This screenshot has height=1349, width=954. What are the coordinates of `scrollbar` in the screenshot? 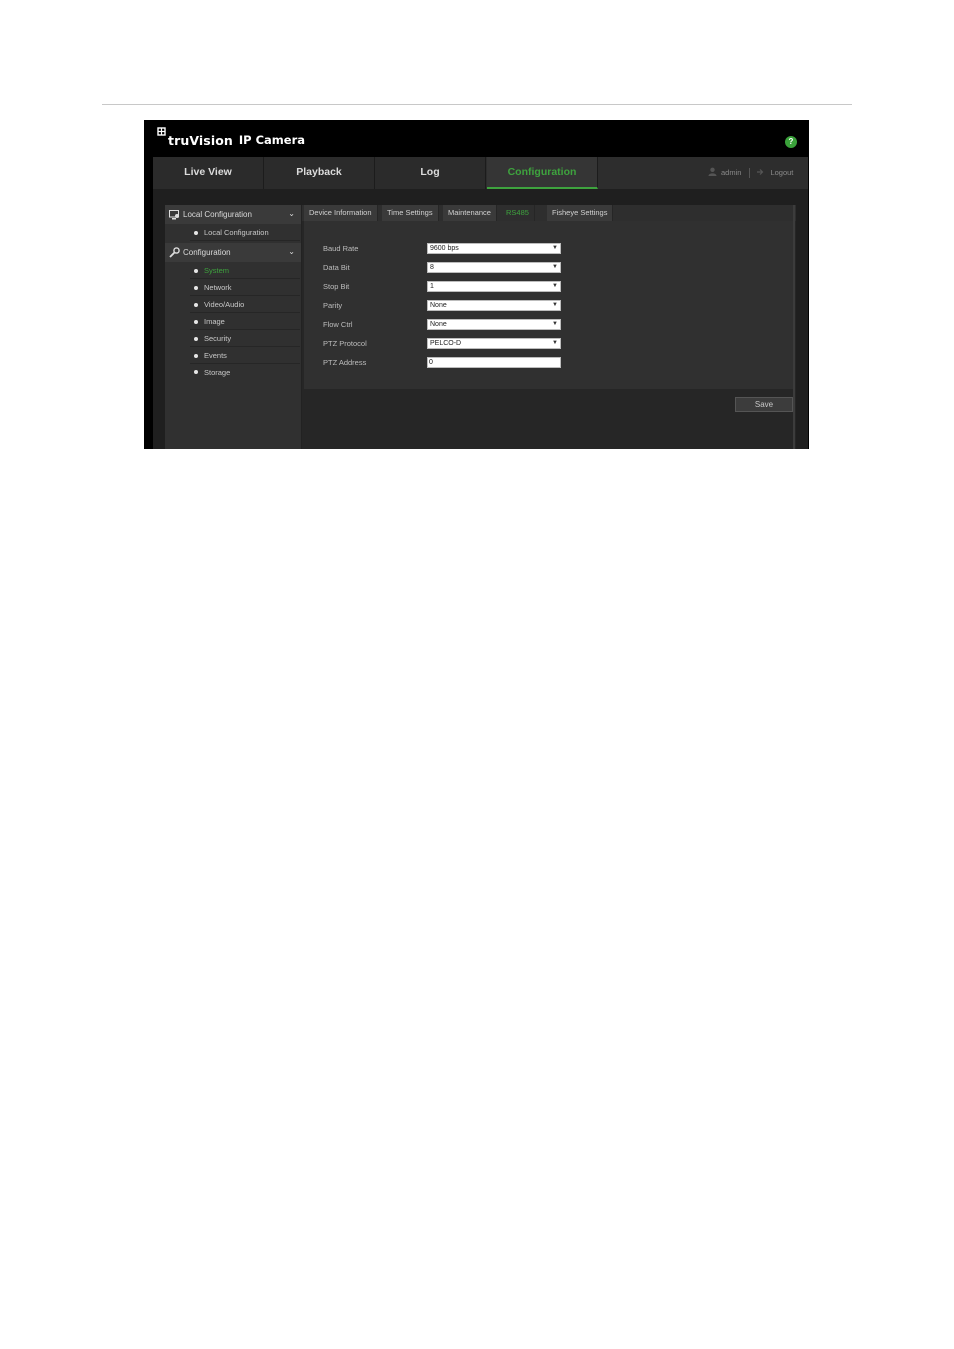 It's located at (794, 327).